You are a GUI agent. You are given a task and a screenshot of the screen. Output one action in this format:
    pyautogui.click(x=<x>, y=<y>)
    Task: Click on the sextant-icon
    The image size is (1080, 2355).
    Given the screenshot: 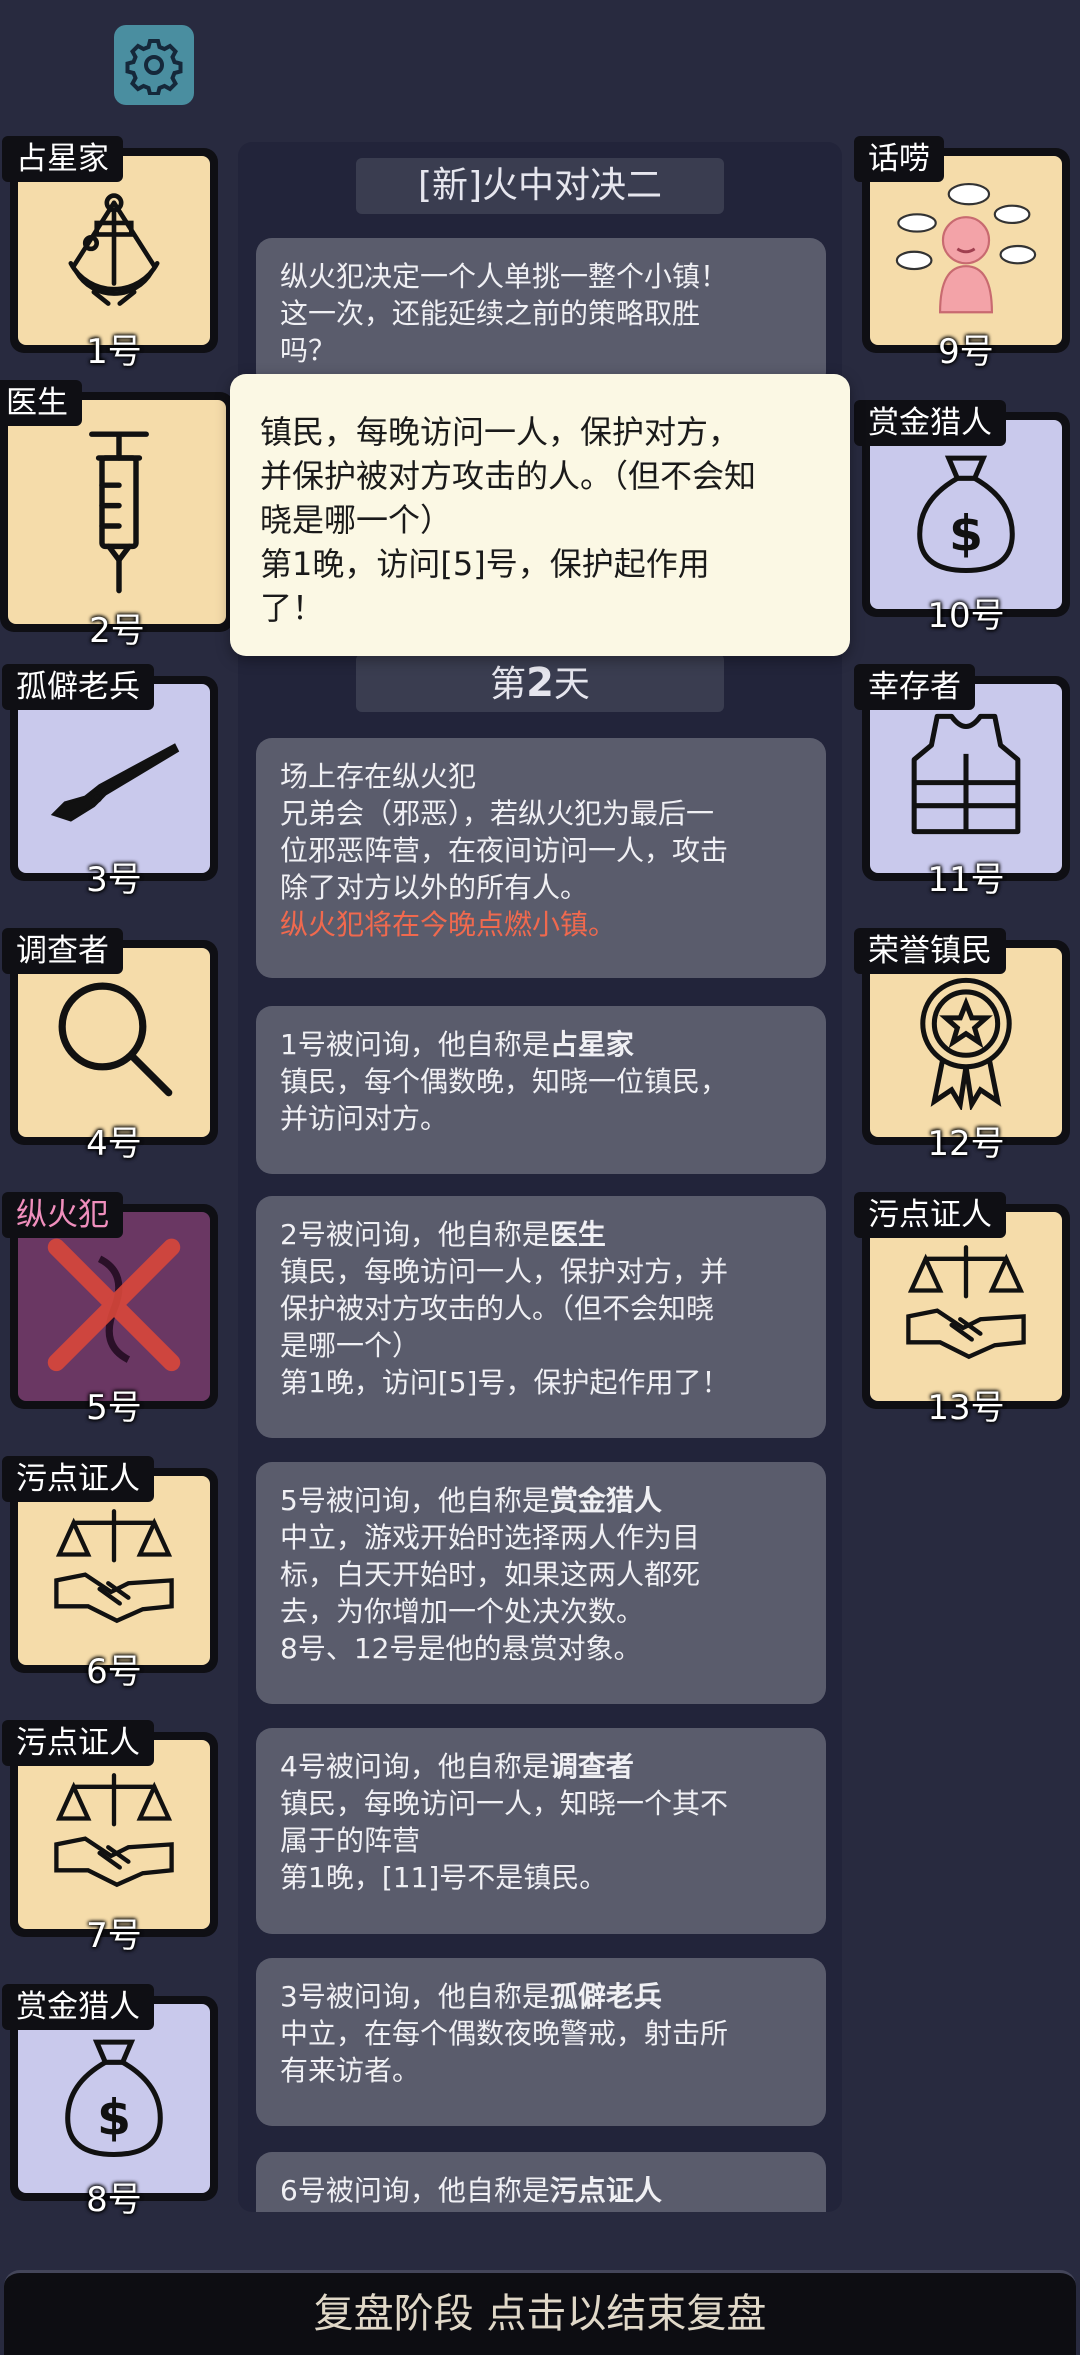 What is the action you would take?
    pyautogui.click(x=114, y=249)
    